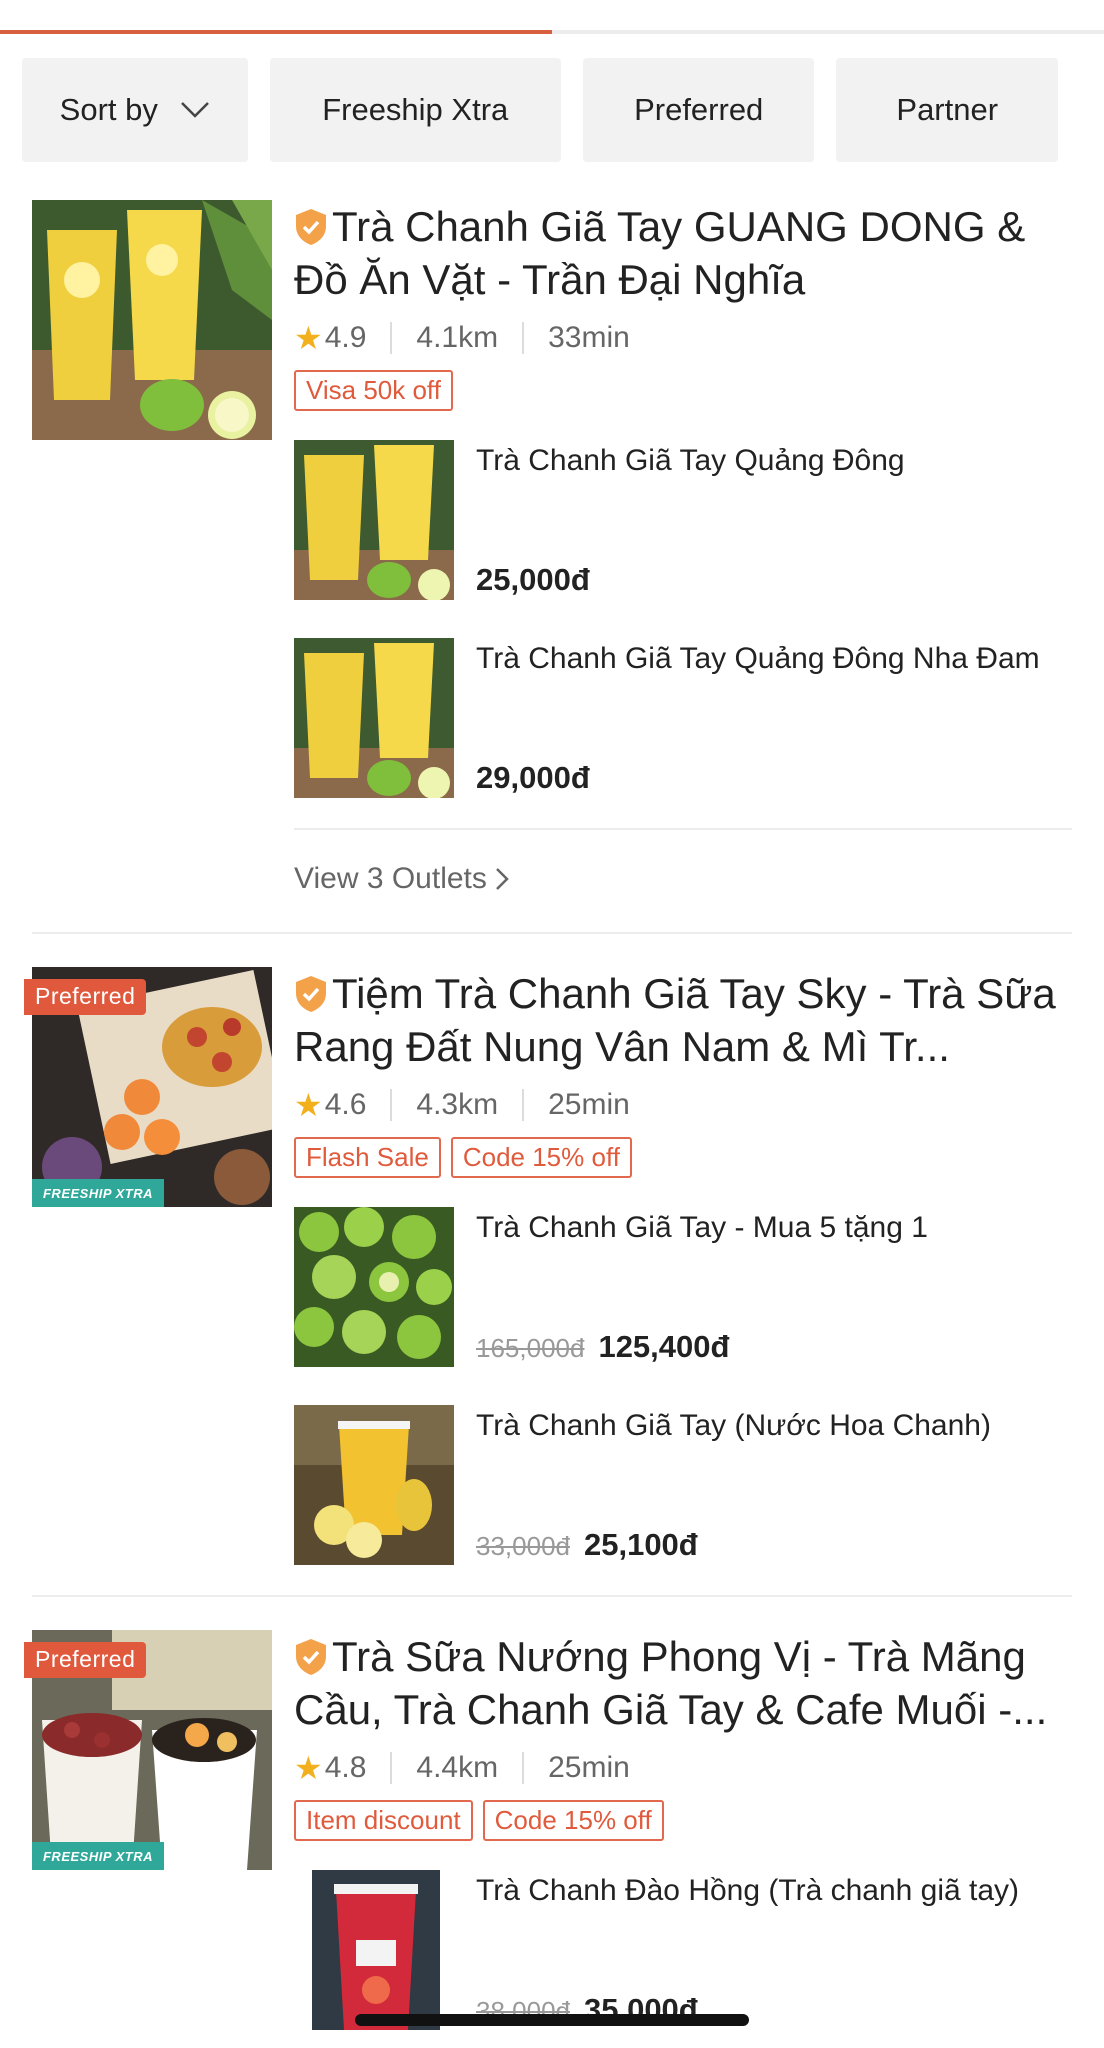 The width and height of the screenshot is (1104, 2048). I want to click on price: 29,000đ, so click(533, 777).